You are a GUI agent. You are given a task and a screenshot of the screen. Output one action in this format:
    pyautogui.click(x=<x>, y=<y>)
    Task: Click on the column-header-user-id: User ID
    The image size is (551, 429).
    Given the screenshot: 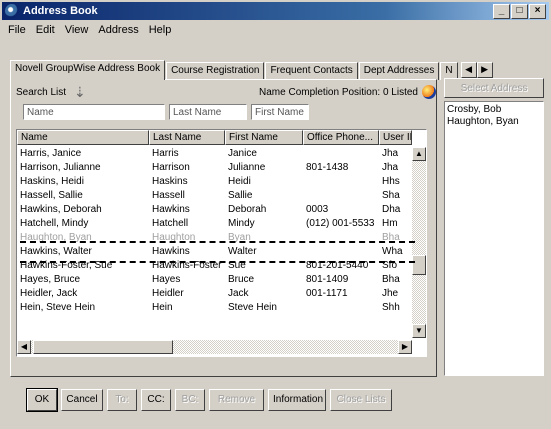 What is the action you would take?
    pyautogui.click(x=395, y=137)
    